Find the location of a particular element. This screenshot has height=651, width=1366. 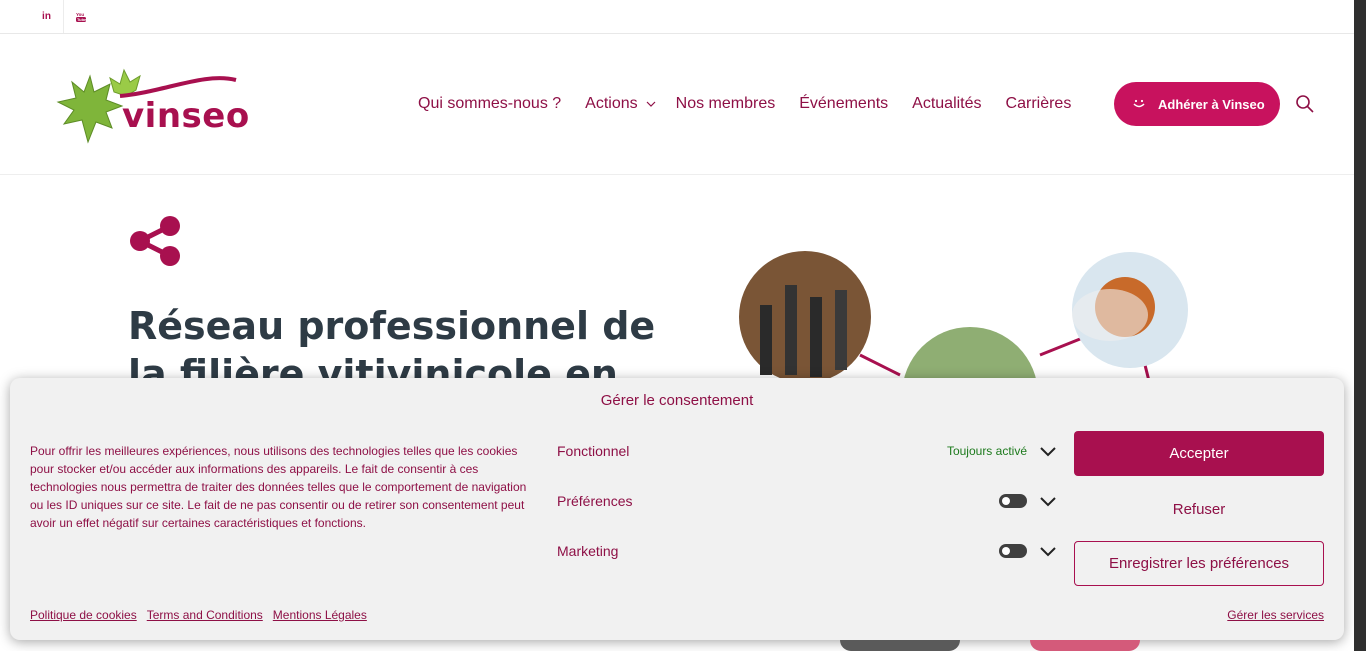

top-bar: in You Tube is located at coordinates (677, 17).